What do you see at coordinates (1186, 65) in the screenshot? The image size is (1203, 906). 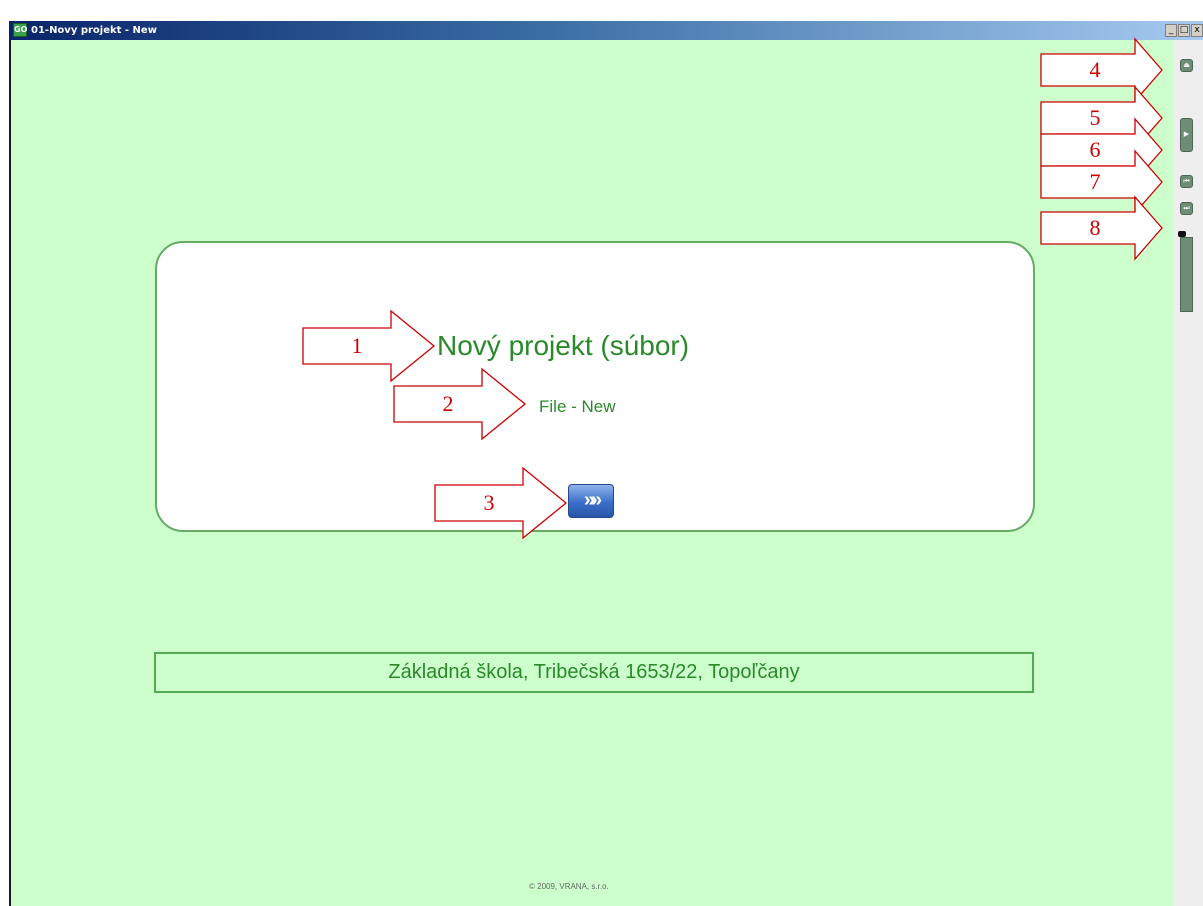 I see `exit-button: ⏏` at bounding box center [1186, 65].